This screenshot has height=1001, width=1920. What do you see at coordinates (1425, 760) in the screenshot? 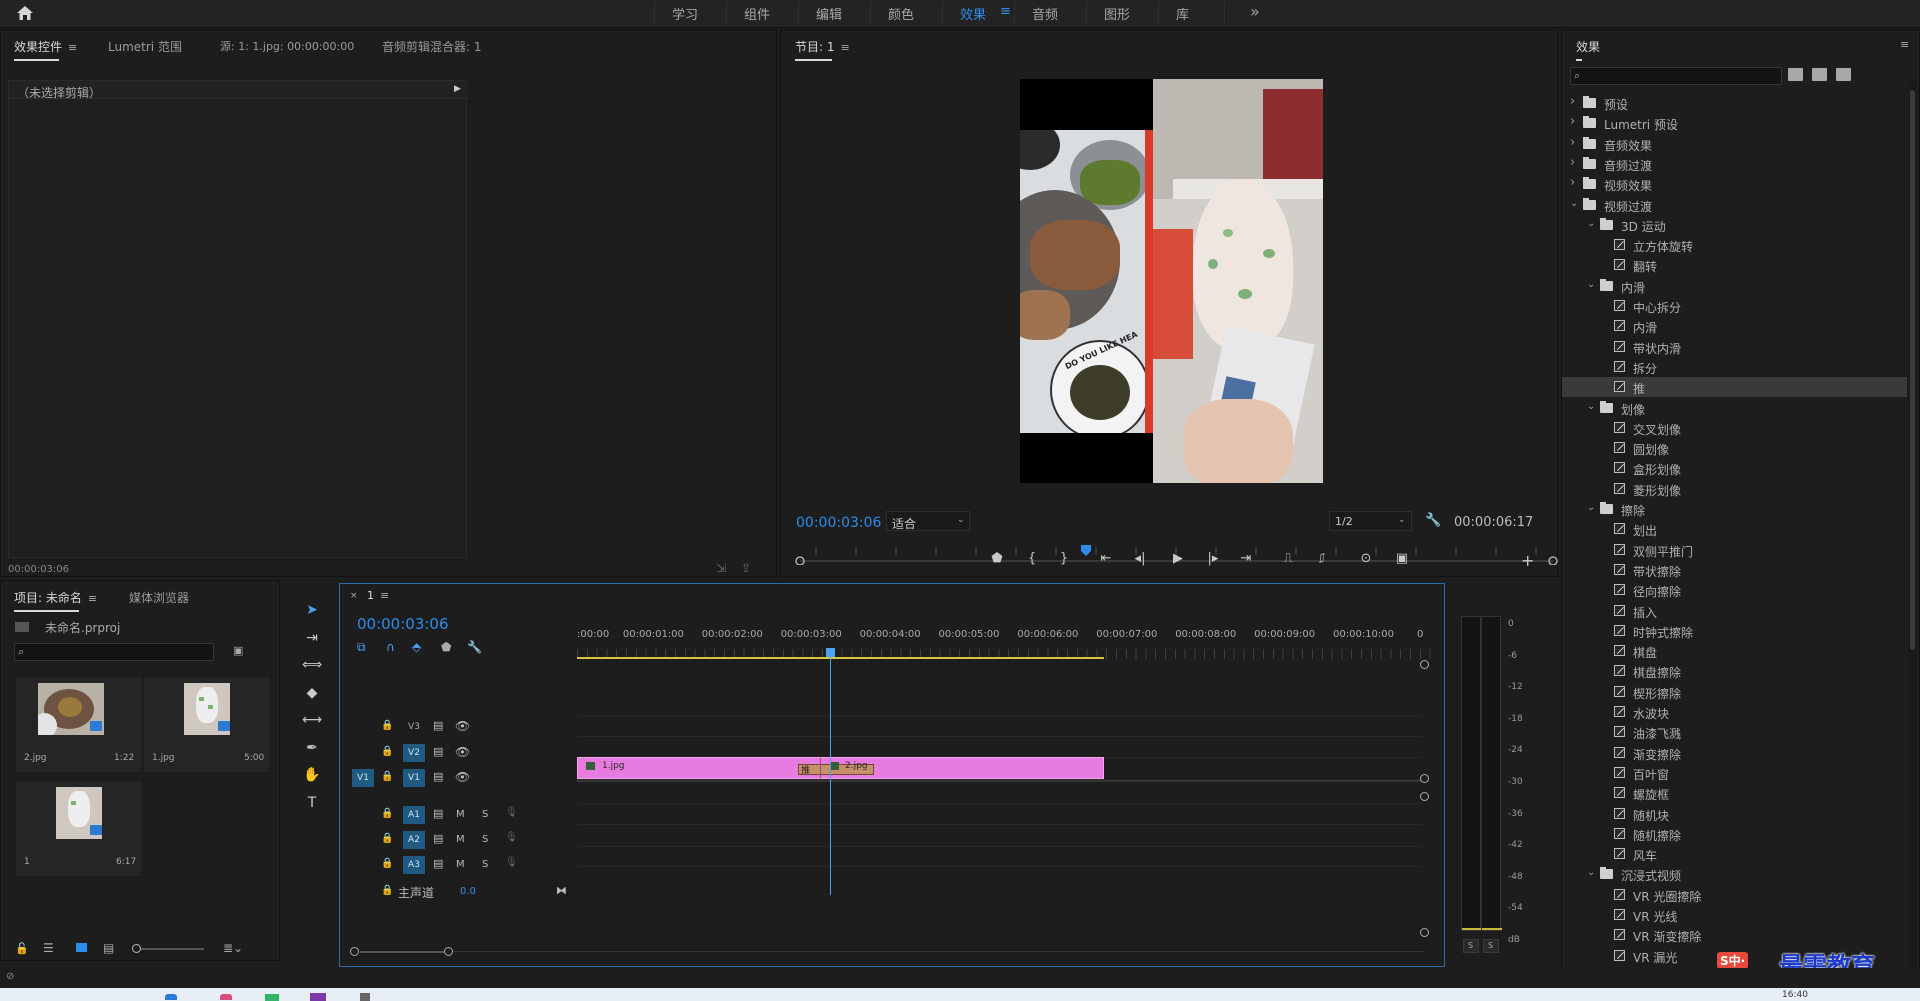
I see `vertical-zoom-handle` at bounding box center [1425, 760].